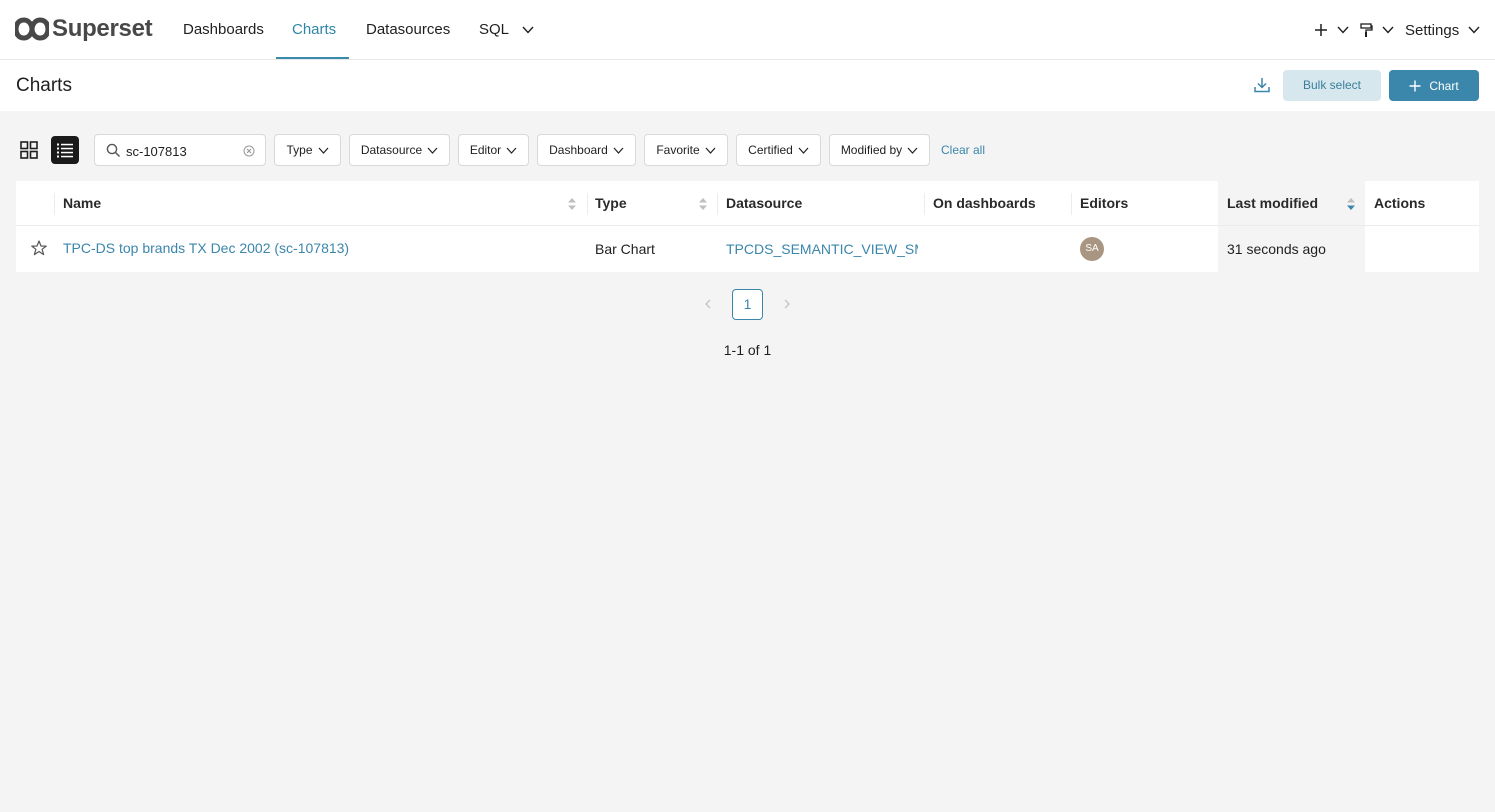 The width and height of the screenshot is (1495, 812). What do you see at coordinates (1432, 30) in the screenshot?
I see `settings-label: Settings` at bounding box center [1432, 30].